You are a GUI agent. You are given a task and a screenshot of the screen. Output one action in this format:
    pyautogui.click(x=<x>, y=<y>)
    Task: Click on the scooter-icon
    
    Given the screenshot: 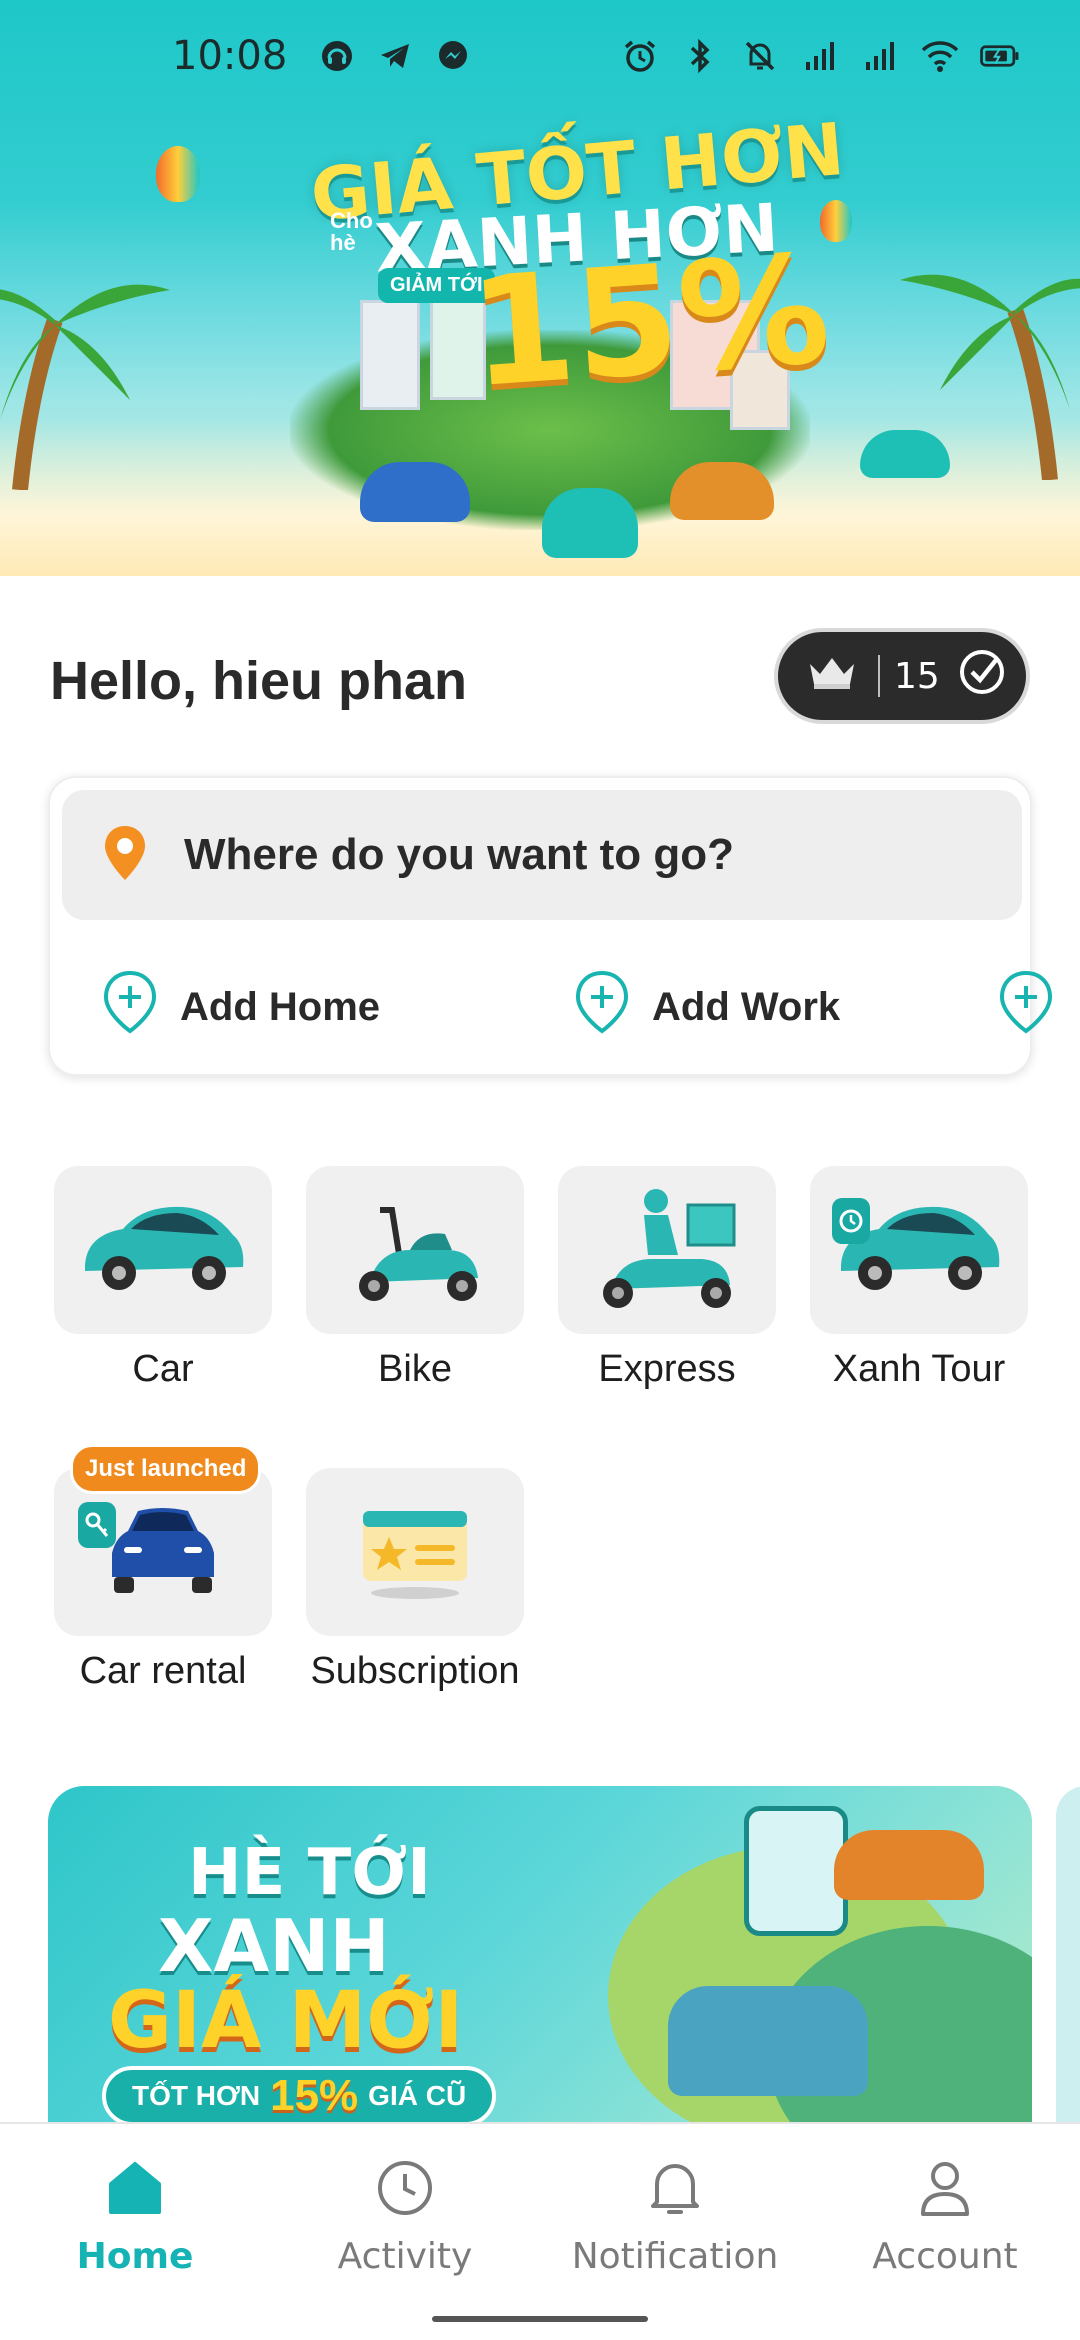 What is the action you would take?
    pyautogui.click(x=418, y=1254)
    